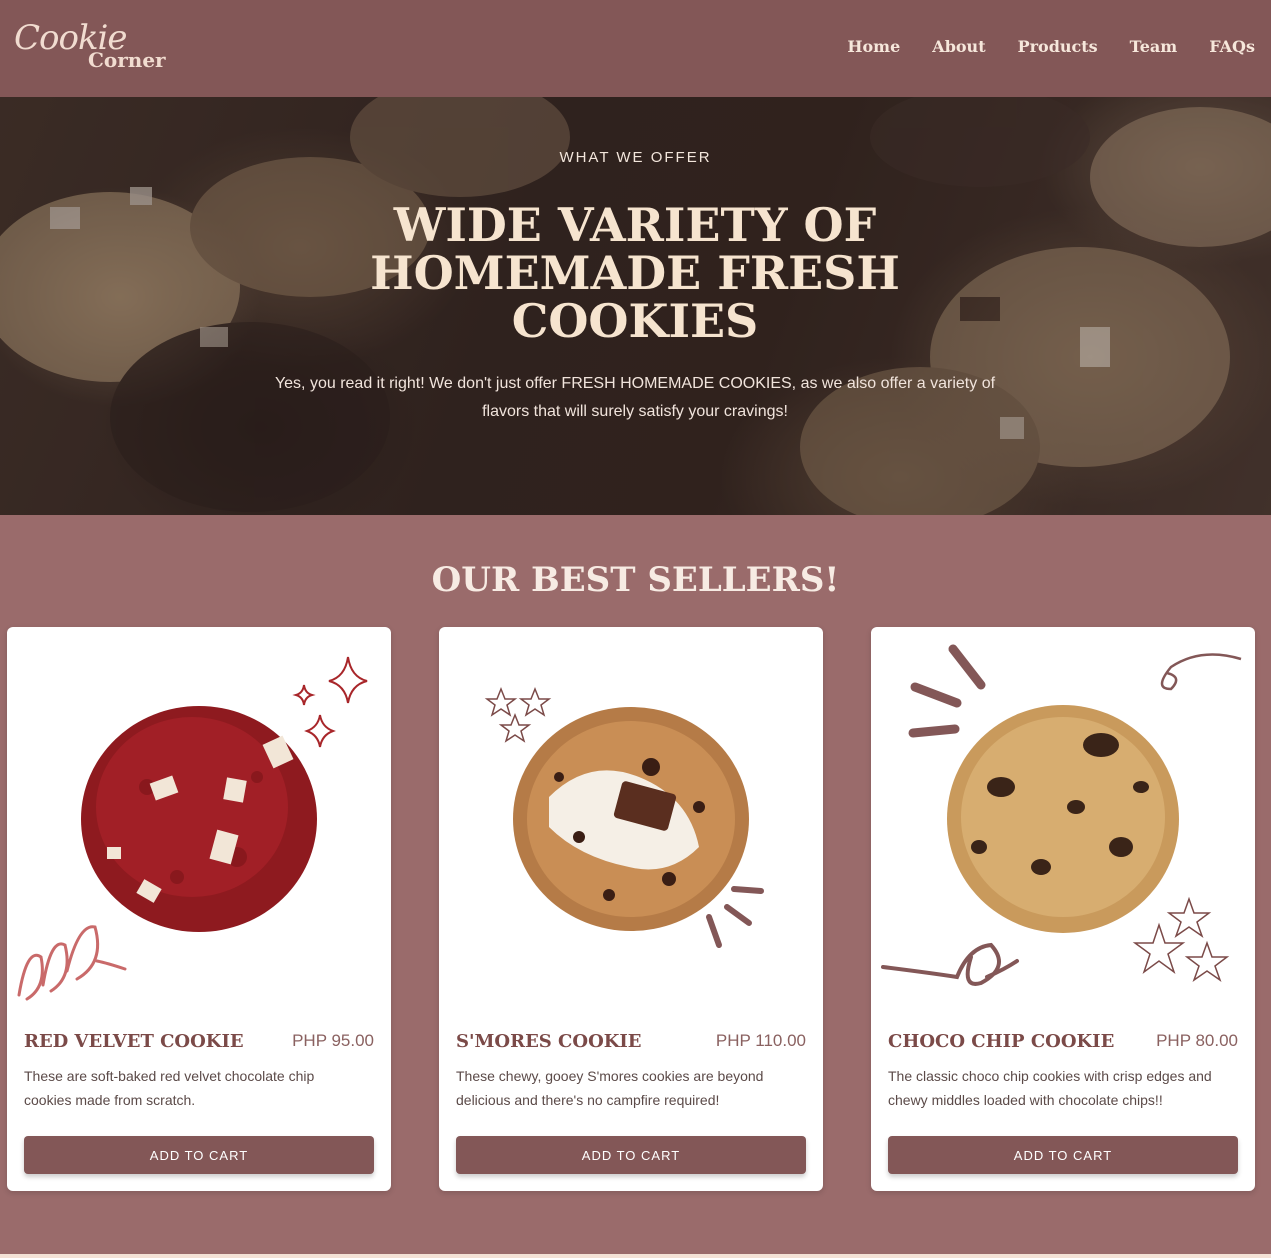 The width and height of the screenshot is (1271, 1258). What do you see at coordinates (760, 1040) in the screenshot?
I see `product-price: PHP 110.00` at bounding box center [760, 1040].